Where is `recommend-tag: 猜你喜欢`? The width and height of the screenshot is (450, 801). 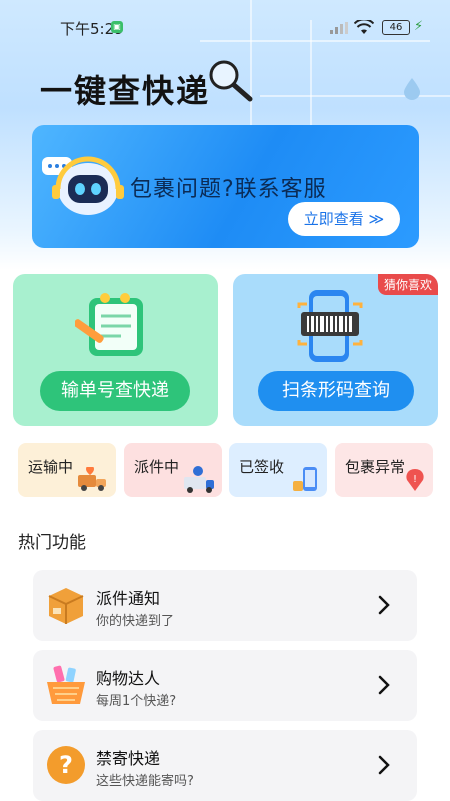
recommend-tag: 猜你喜欢 is located at coordinates (407, 284).